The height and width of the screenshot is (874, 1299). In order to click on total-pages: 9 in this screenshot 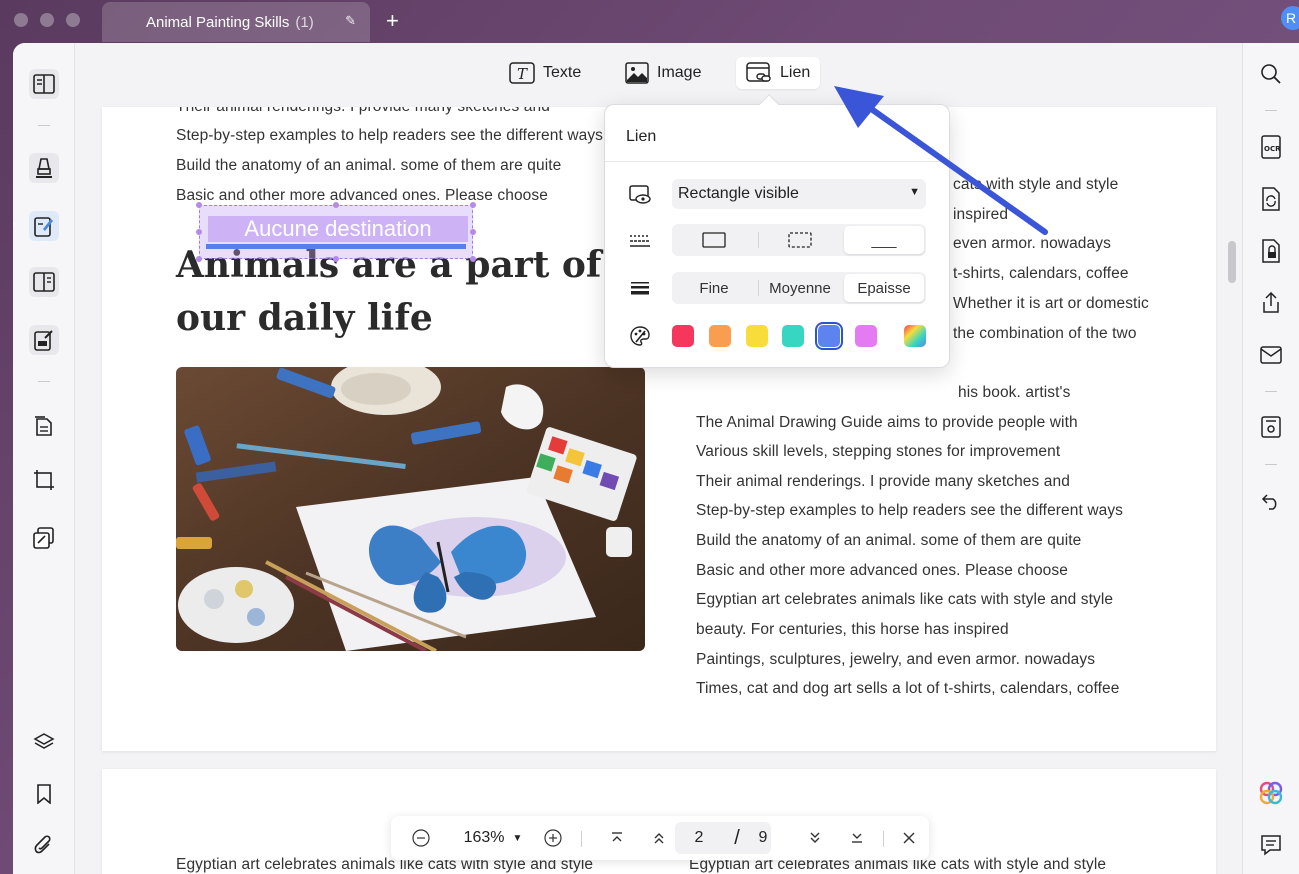, I will do `click(763, 837)`.